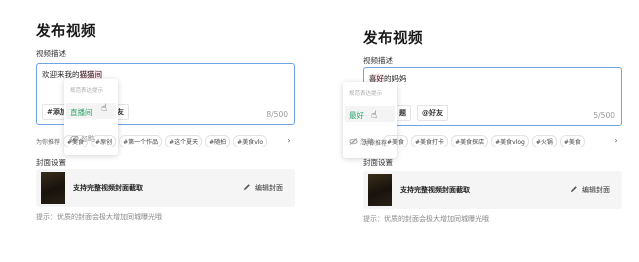  I want to click on recommended-tags: #美食 #美食打卡 #美食探店 #美食vlog #火锅 #美食 ›, so click(502, 141).